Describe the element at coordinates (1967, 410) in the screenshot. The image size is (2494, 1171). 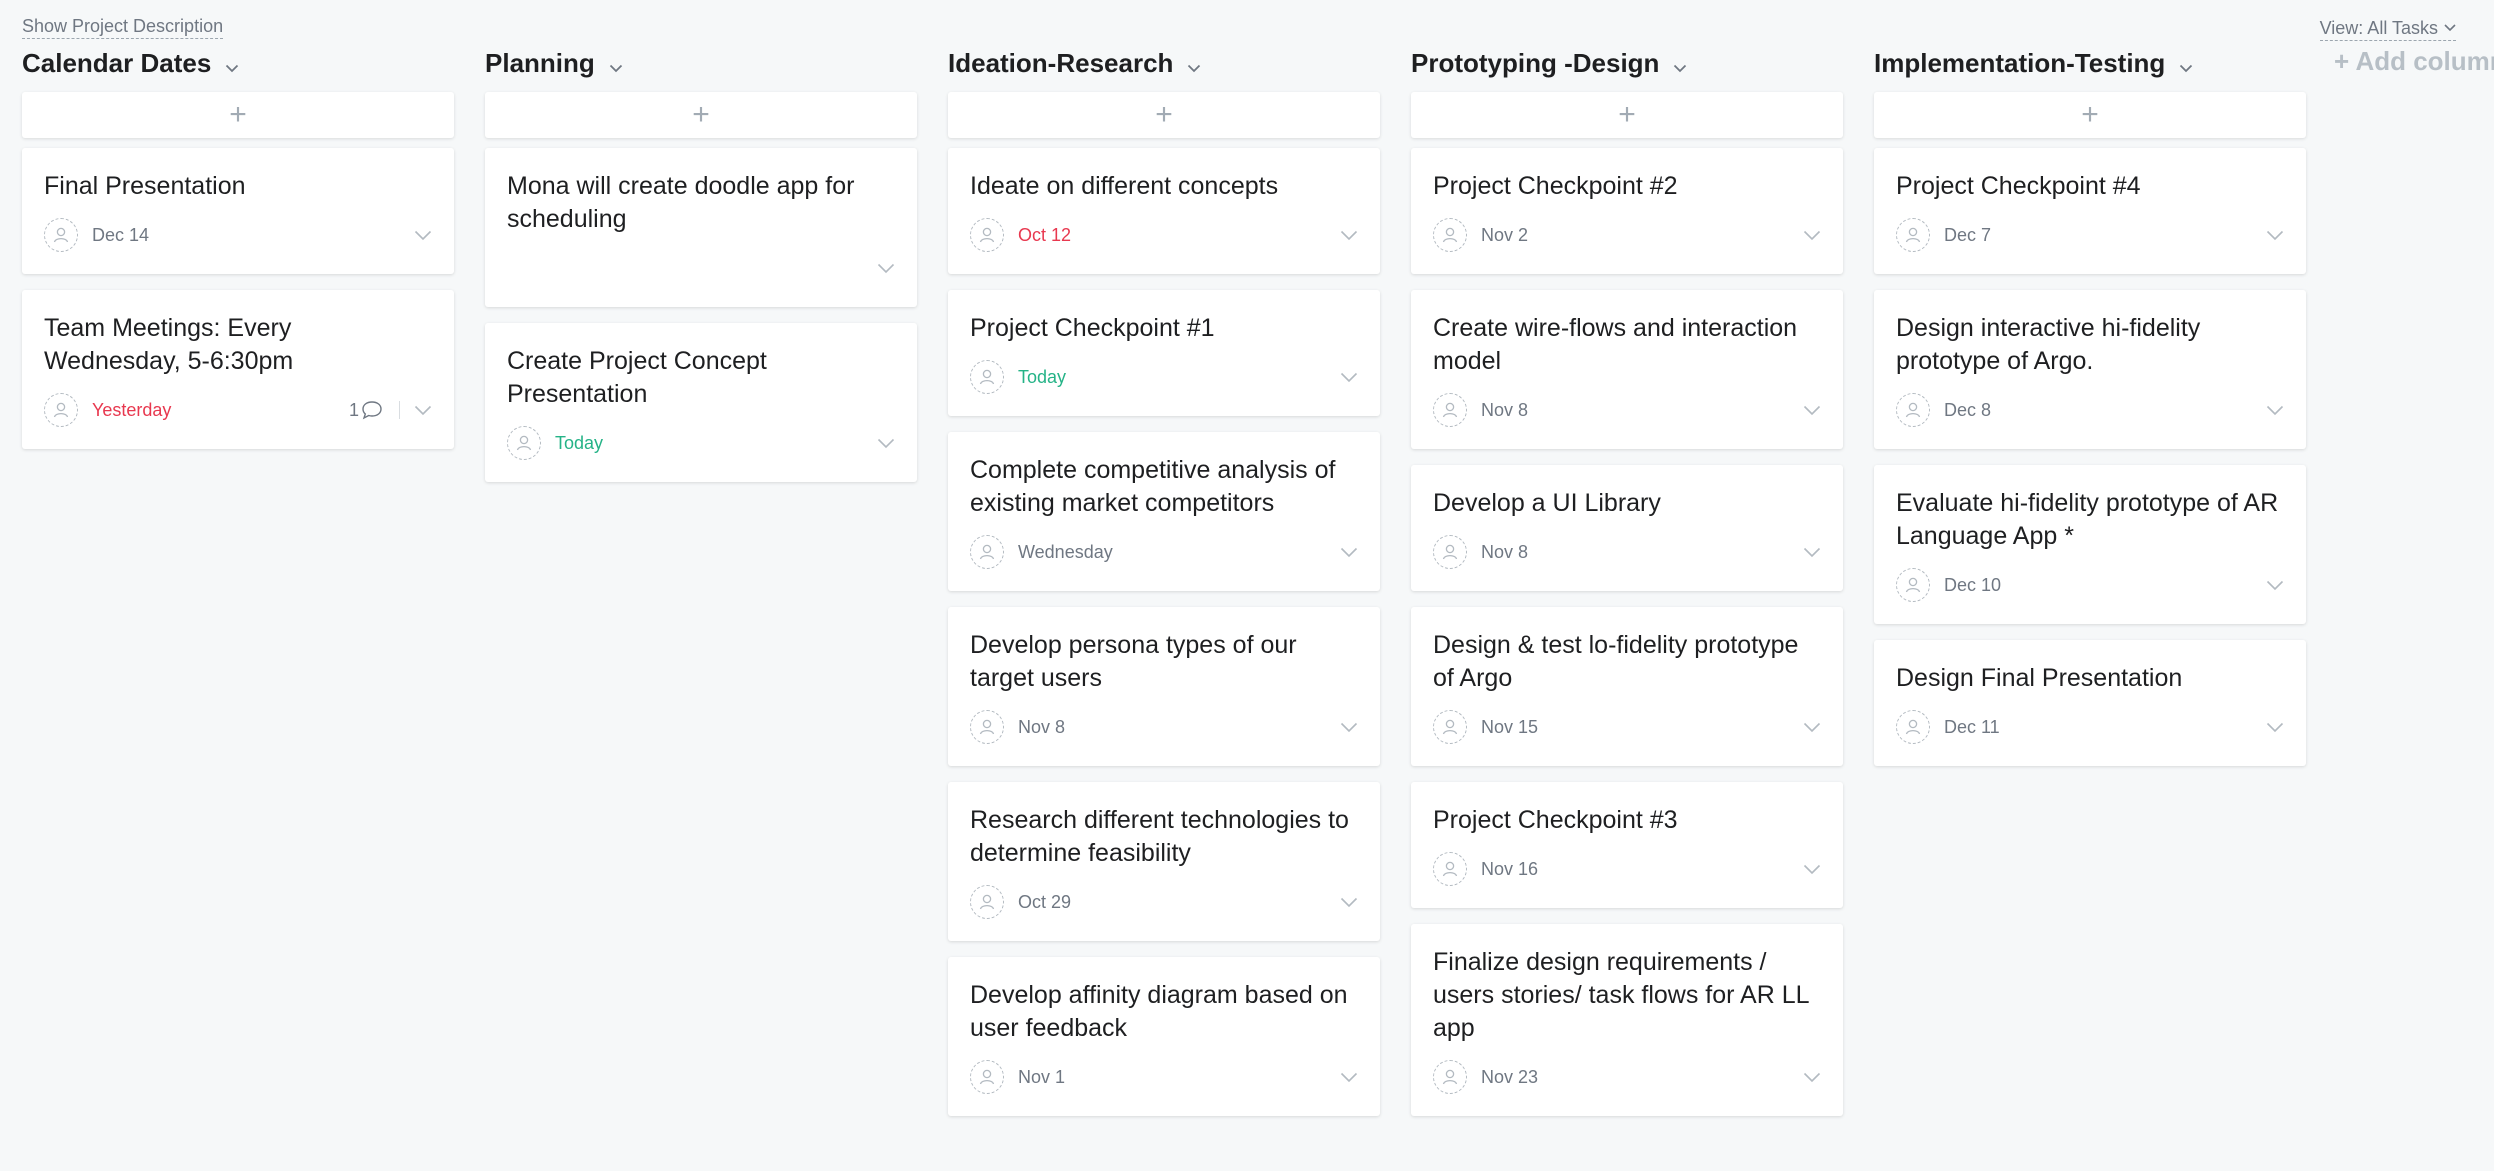
I see `due-date: Dec 8` at that location.